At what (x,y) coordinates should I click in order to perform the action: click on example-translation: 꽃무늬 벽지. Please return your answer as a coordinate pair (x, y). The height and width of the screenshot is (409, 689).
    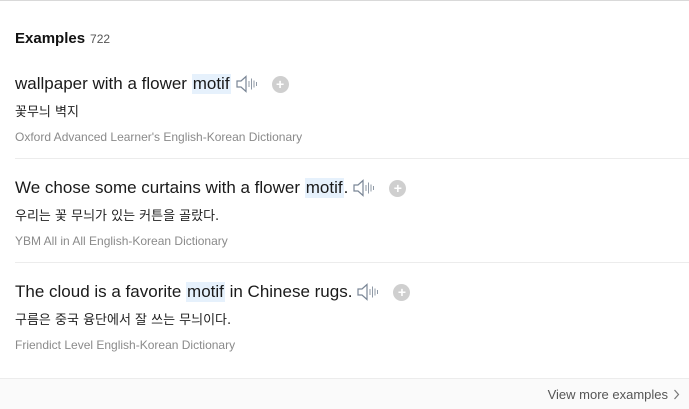
    Looking at the image, I should click on (47, 112).